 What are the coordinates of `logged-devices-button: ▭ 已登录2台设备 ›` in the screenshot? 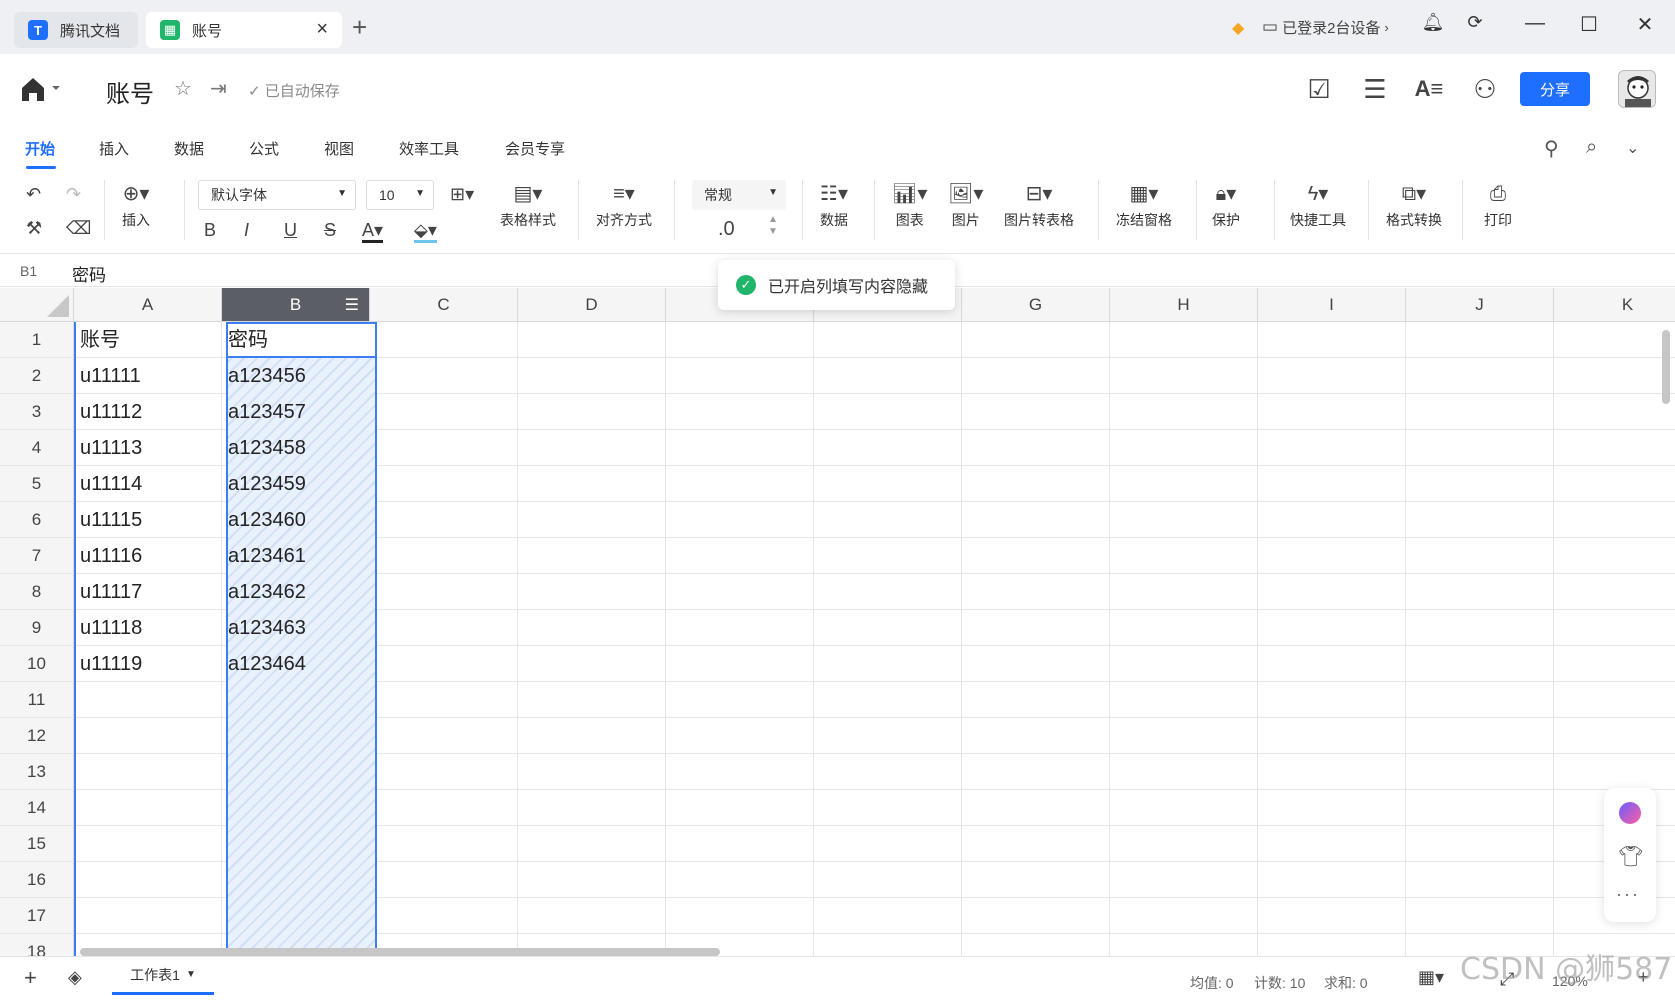 It's located at (1325, 27).